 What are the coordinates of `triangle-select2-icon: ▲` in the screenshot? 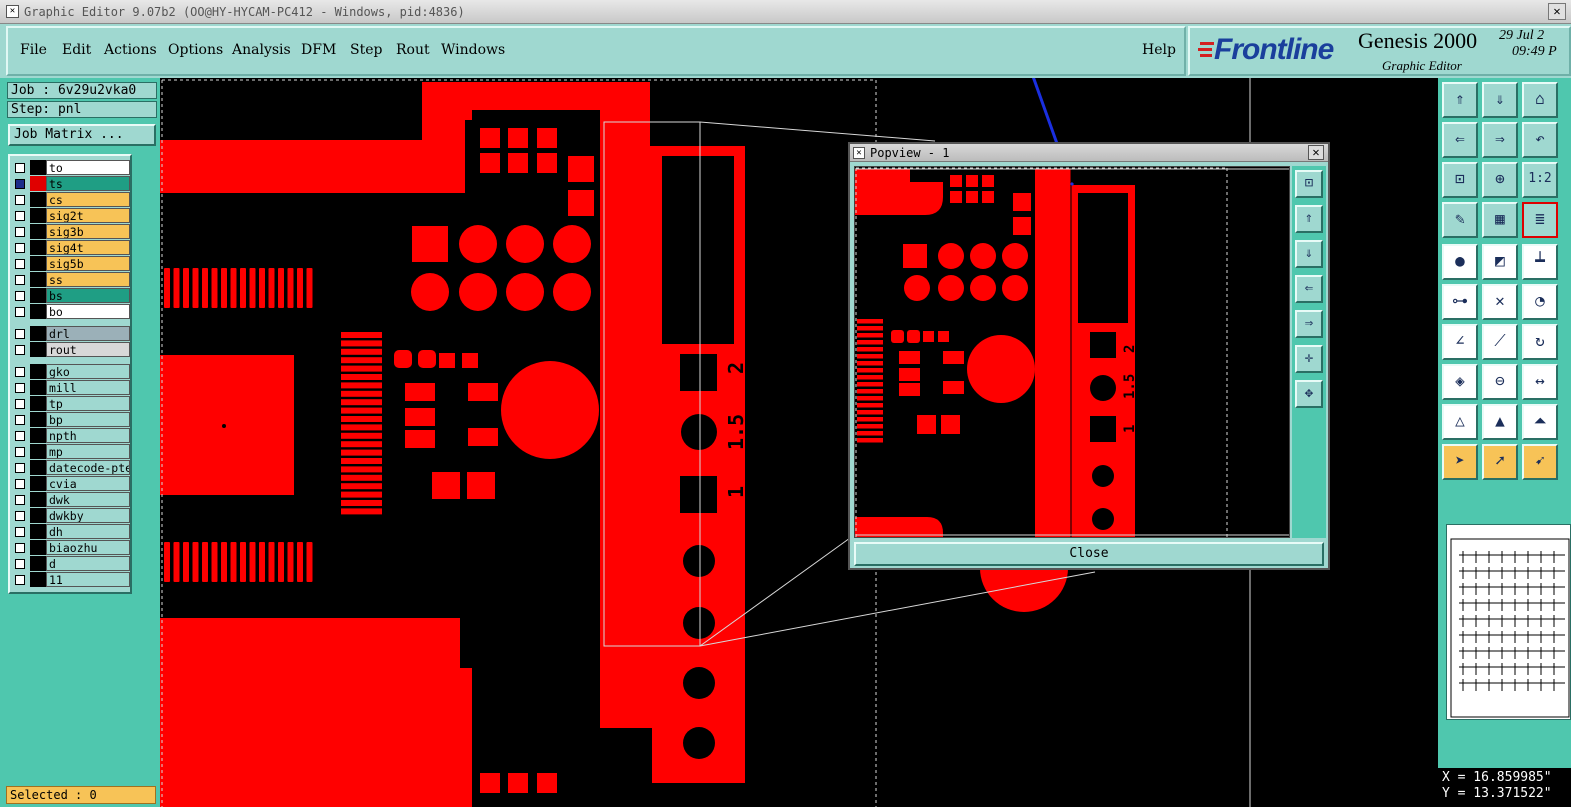 It's located at (1500, 422).